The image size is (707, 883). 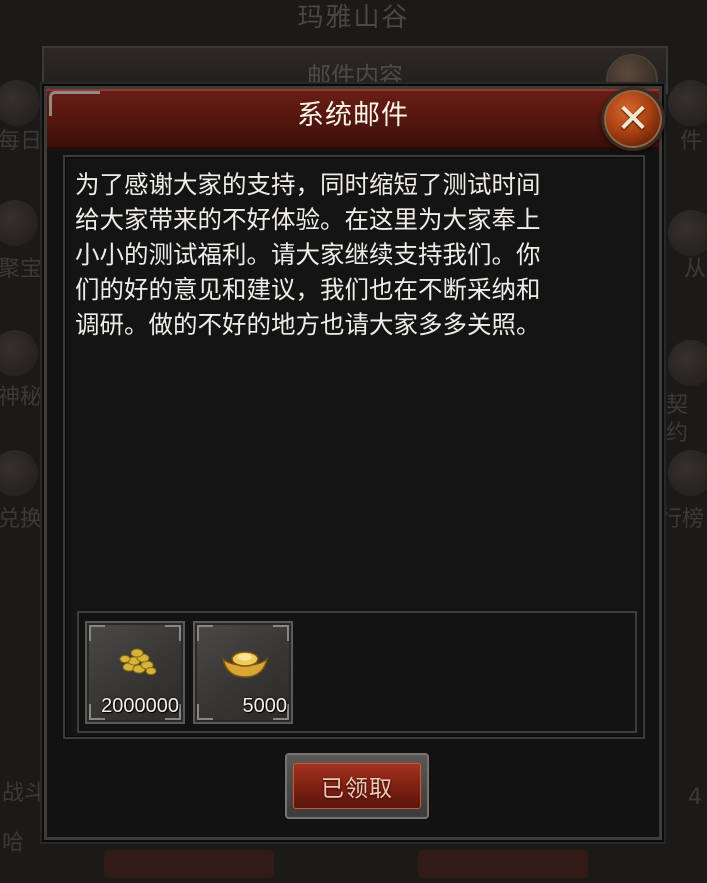 I want to click on bg-left-label-2: 聚宝, so click(x=21, y=269).